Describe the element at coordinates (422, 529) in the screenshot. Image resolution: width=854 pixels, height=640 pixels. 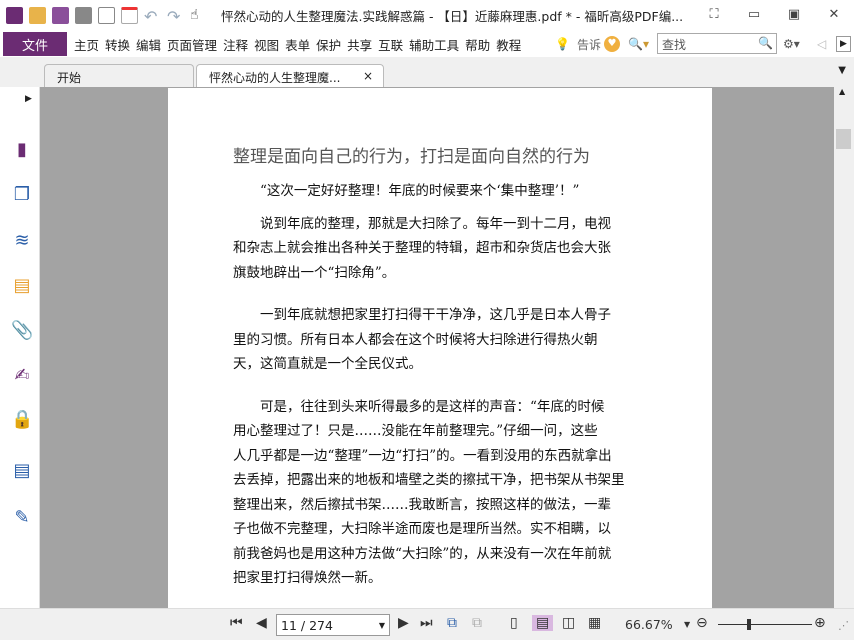
I see `text-line: 子也做不完整理，大扫除半途而废也是理所当然。实不相瞒，以` at that location.